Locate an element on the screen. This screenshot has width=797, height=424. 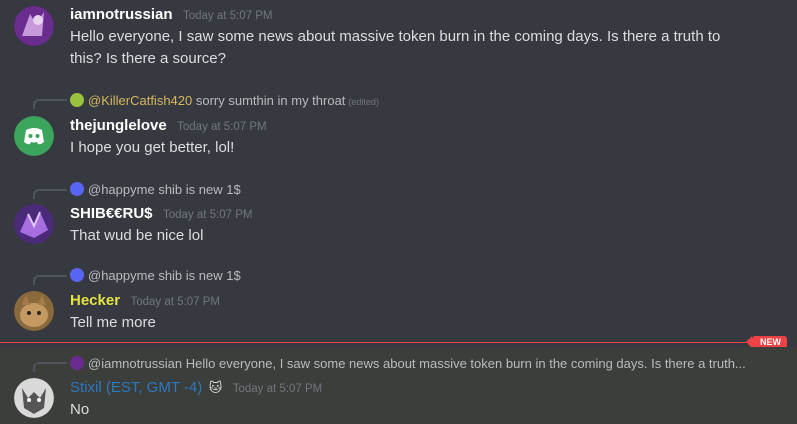
author-name: thejunglelove is located at coordinates (118, 125).